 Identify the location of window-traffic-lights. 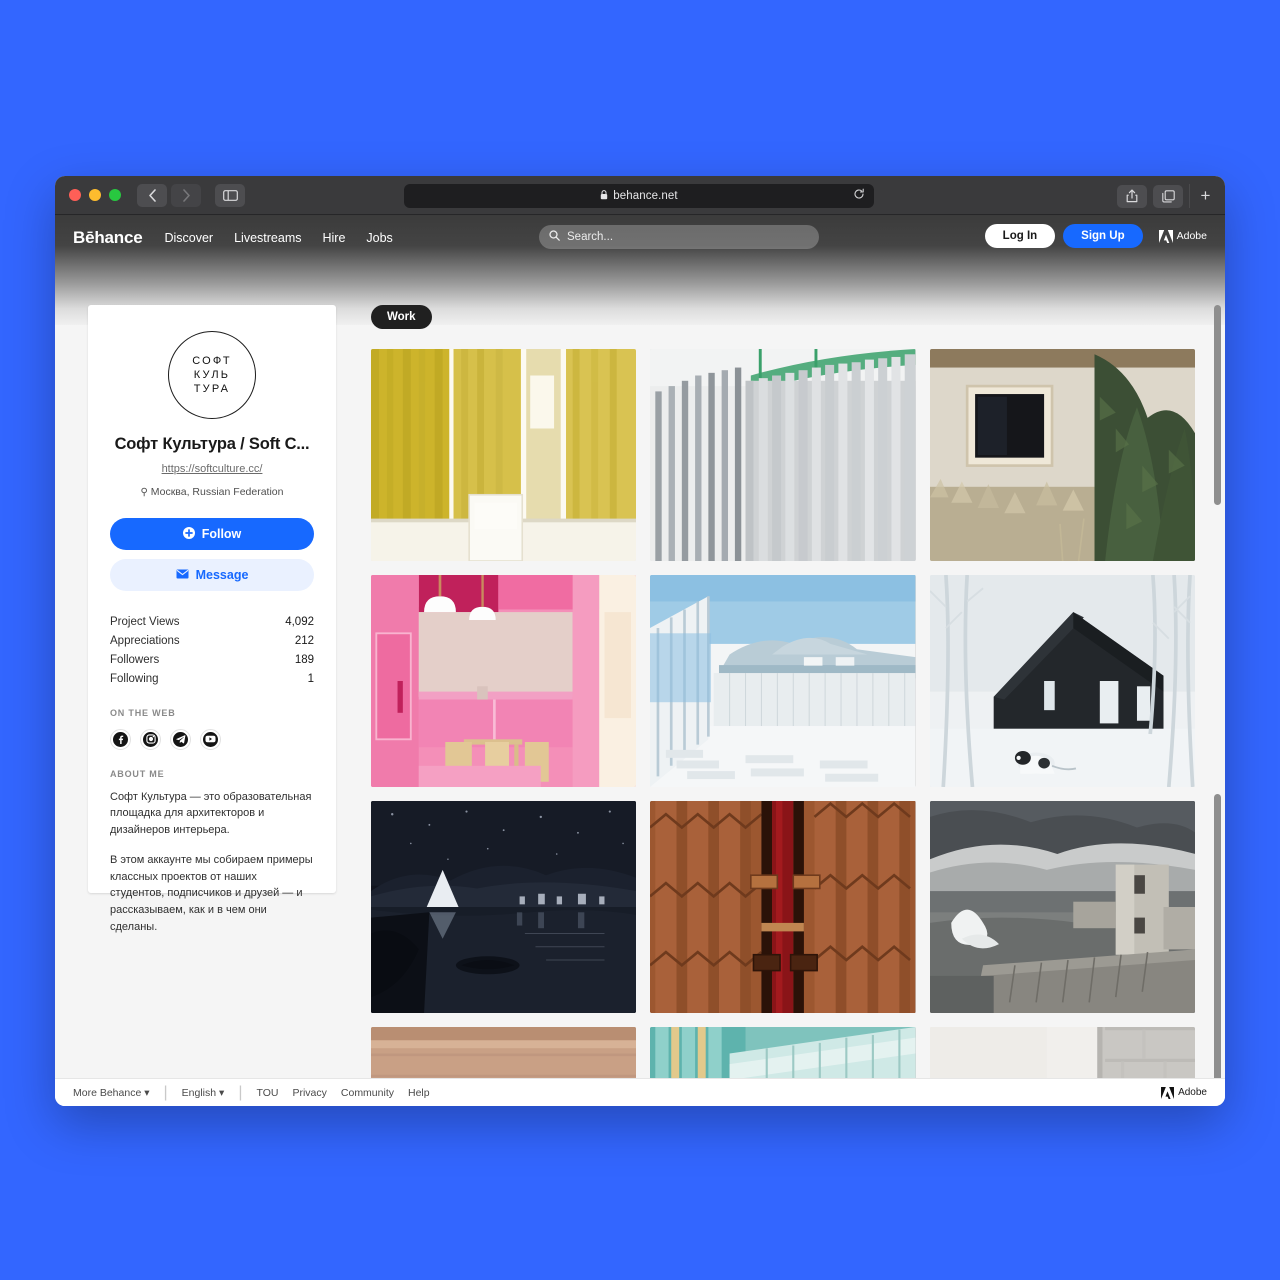
(95, 195).